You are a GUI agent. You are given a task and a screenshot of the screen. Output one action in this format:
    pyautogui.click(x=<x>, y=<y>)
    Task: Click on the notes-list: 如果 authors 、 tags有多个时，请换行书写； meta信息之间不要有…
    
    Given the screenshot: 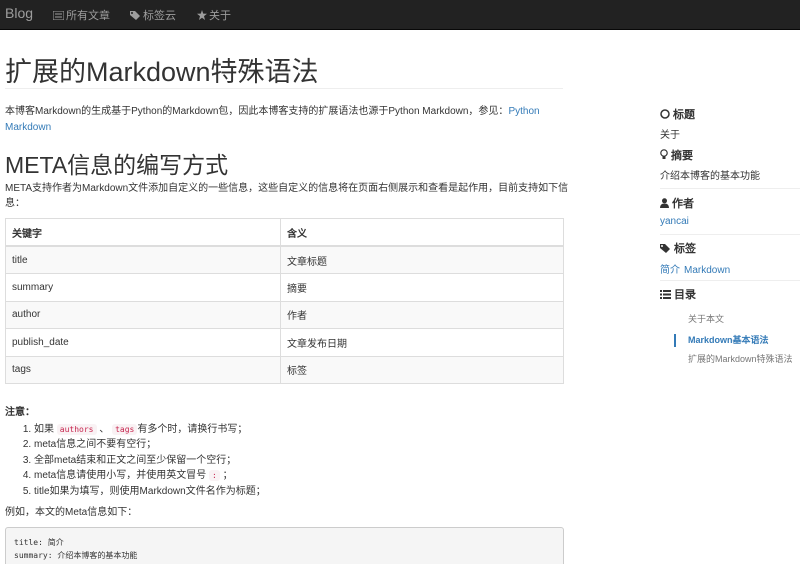 What is the action you would take?
    pyautogui.click(x=304, y=460)
    